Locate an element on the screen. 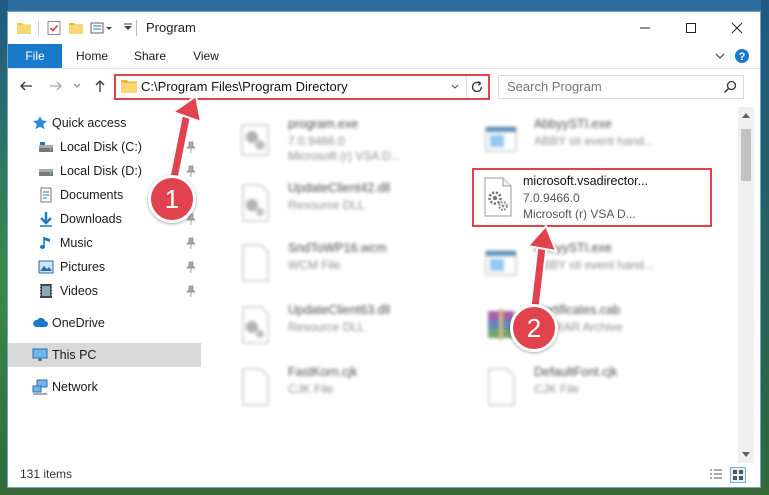 The image size is (769, 495). maximize-button is located at coordinates (691, 28).